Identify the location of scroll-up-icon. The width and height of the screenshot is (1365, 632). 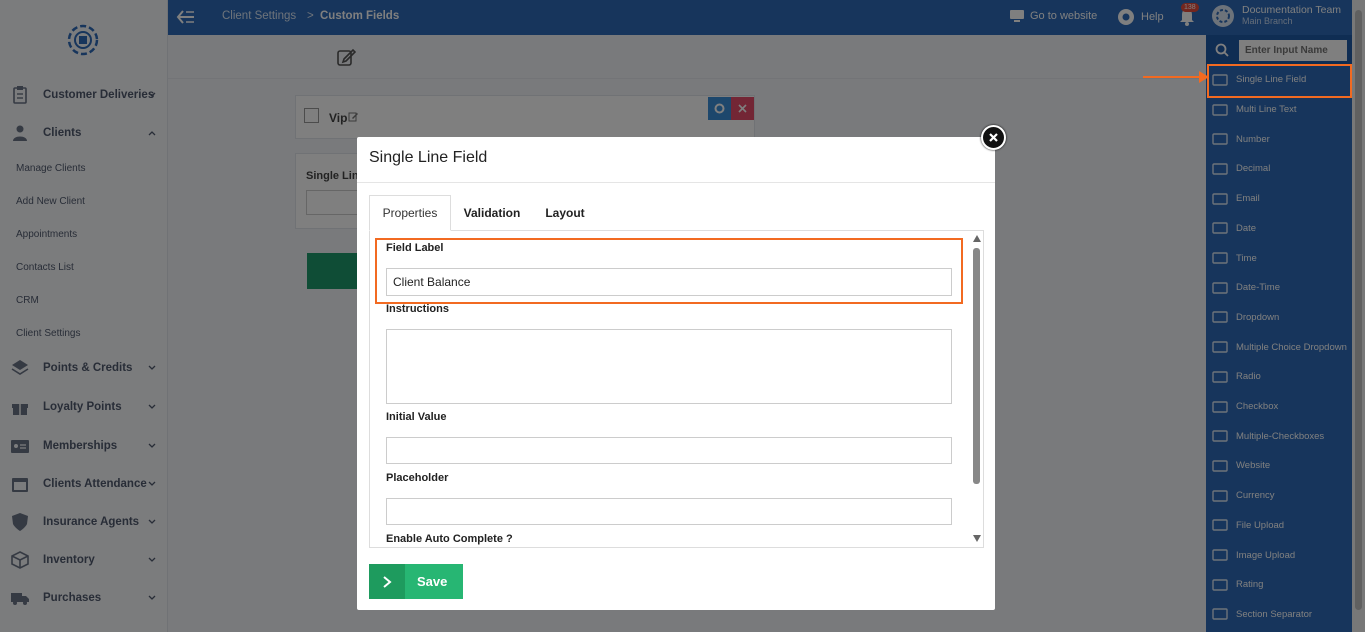
(977, 238).